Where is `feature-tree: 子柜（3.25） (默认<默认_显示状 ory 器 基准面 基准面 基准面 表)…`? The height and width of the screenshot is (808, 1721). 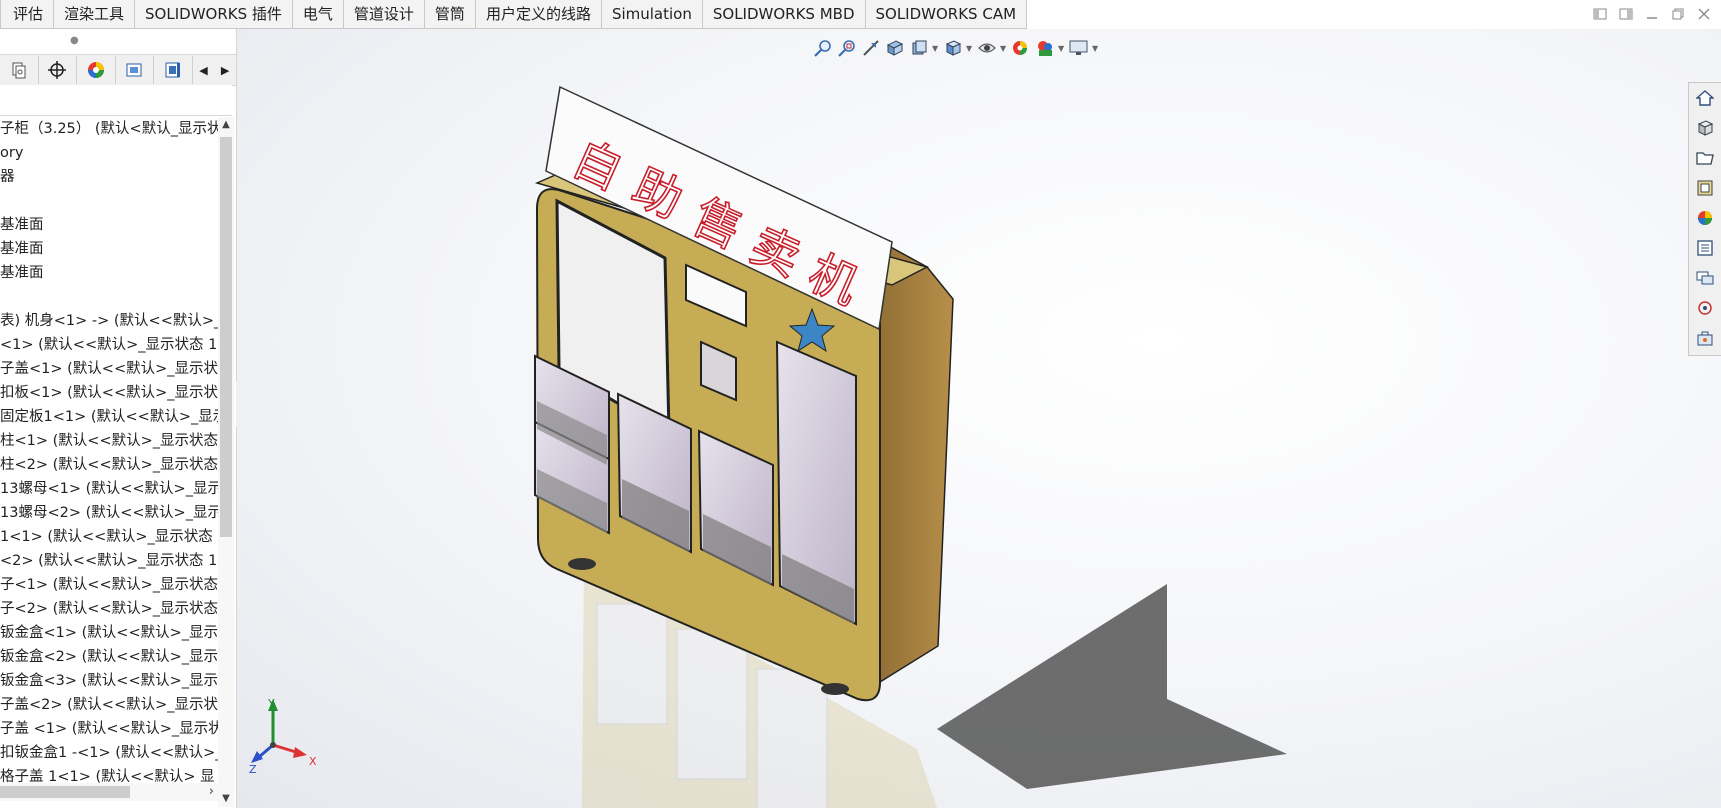
feature-tree: 子柜（3.25） (默认<默认_显示状 ory 器 基准面 基准面 基准面 表)… is located at coordinates (109, 462).